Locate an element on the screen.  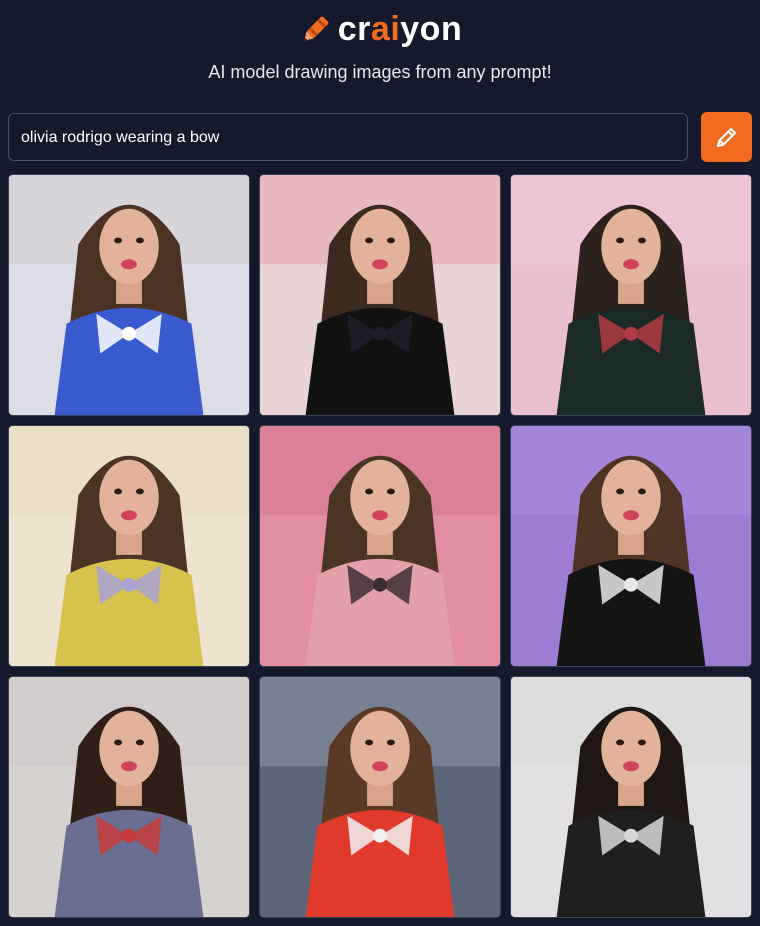
draw-button is located at coordinates (726, 137).